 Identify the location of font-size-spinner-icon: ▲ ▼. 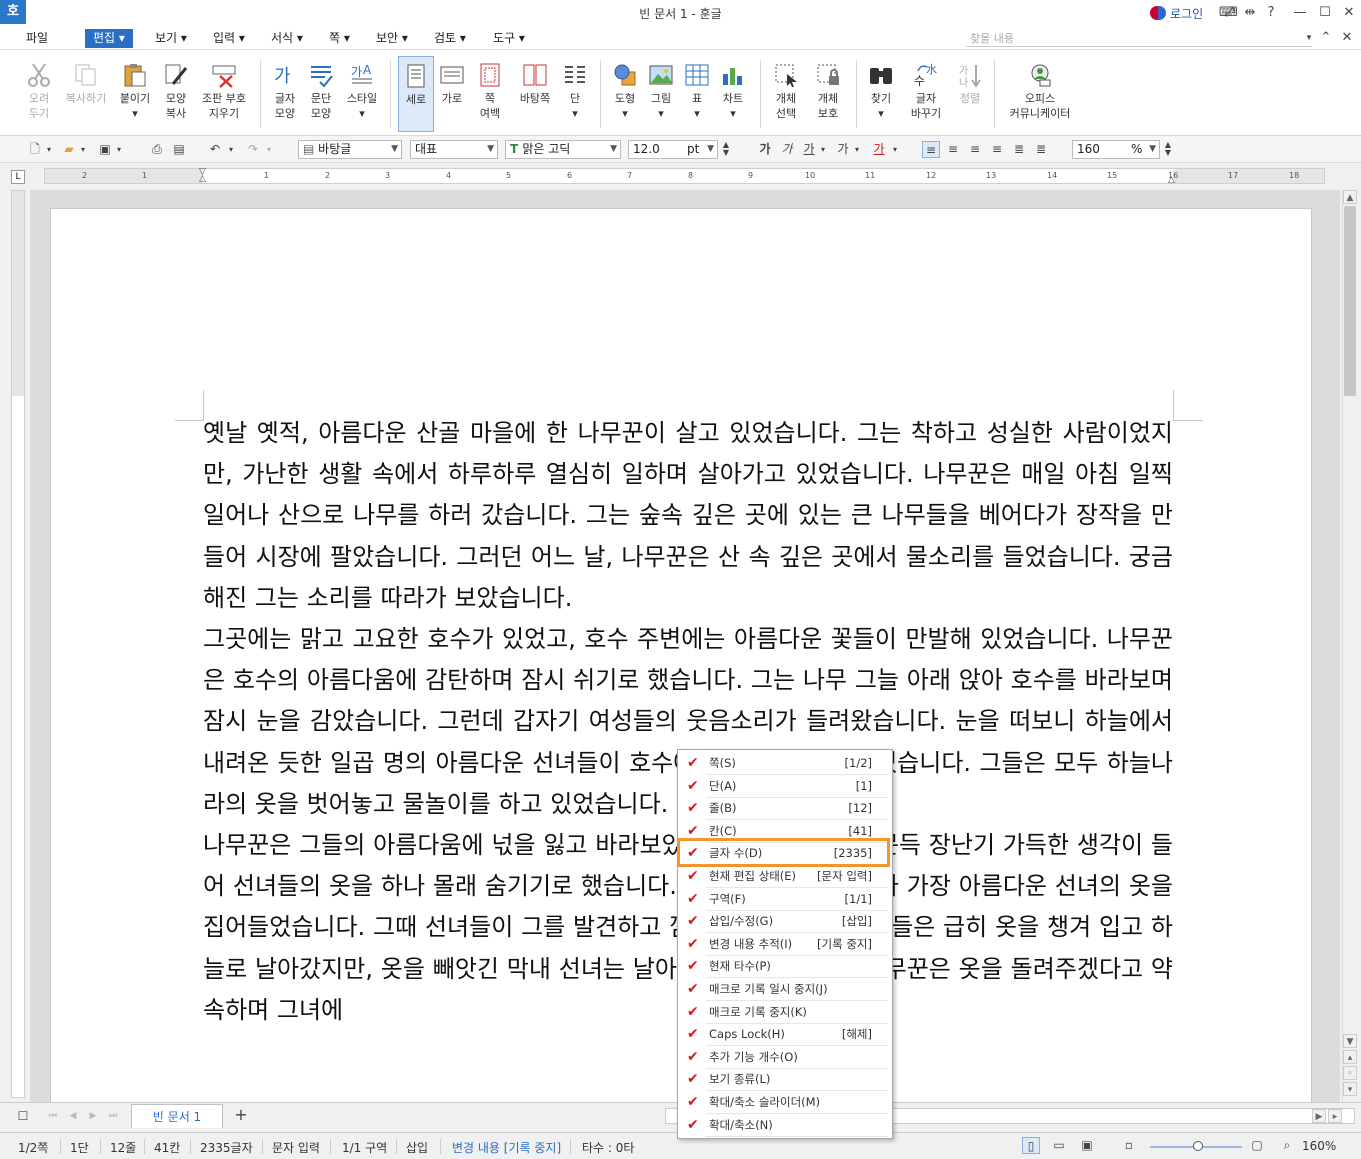
(726, 149).